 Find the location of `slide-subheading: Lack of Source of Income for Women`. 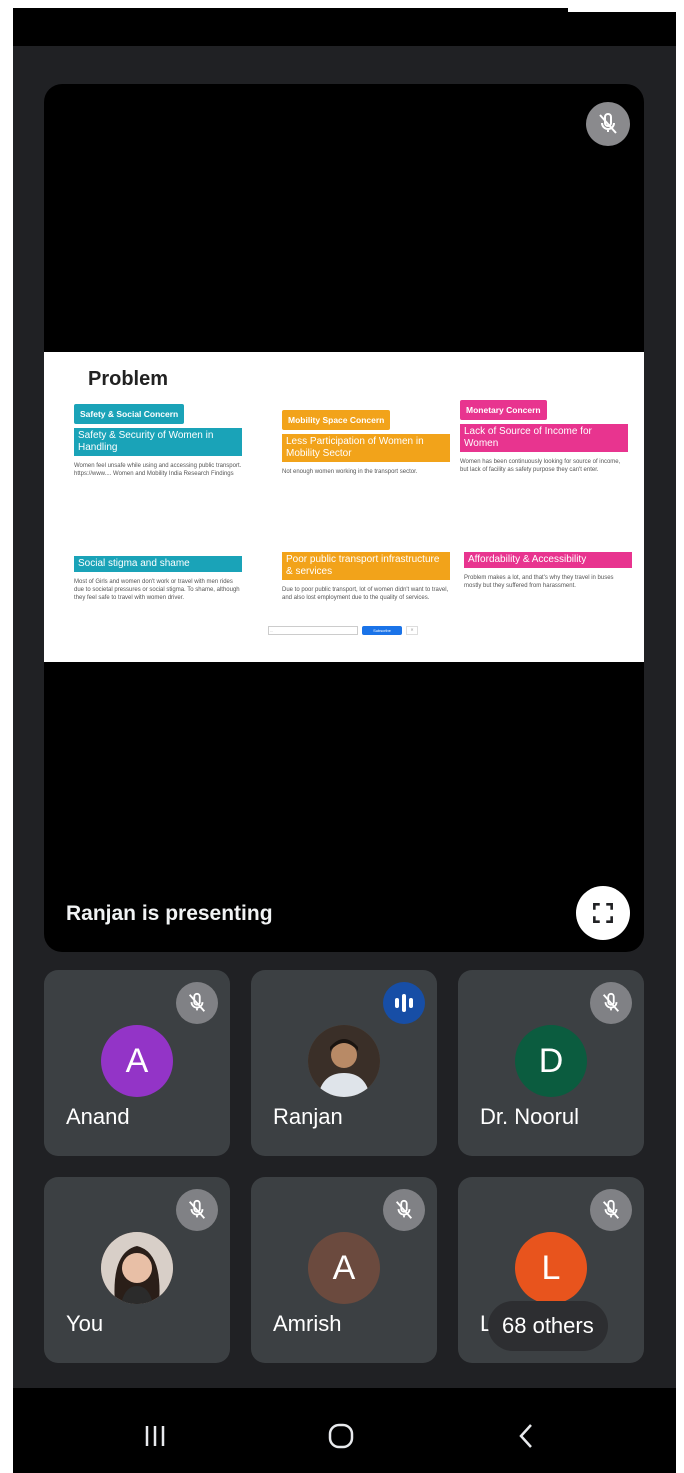

slide-subheading: Lack of Source of Income for Women is located at coordinates (544, 438).